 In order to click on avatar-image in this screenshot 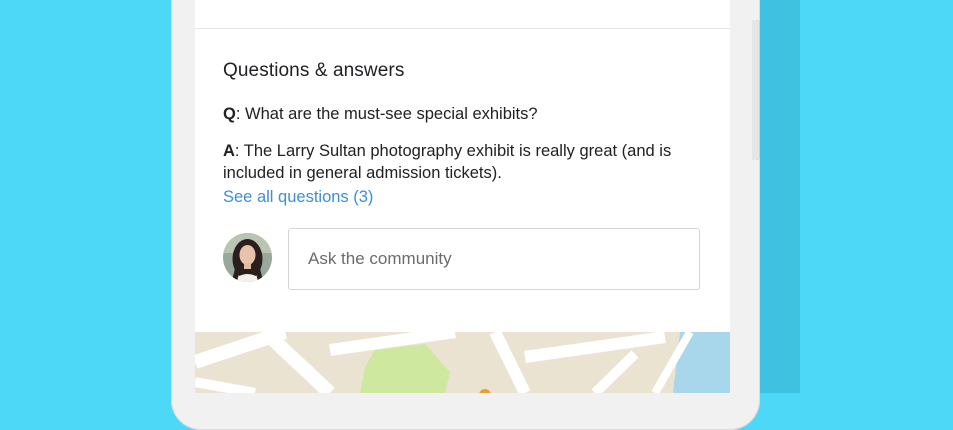, I will do `click(247, 257)`.